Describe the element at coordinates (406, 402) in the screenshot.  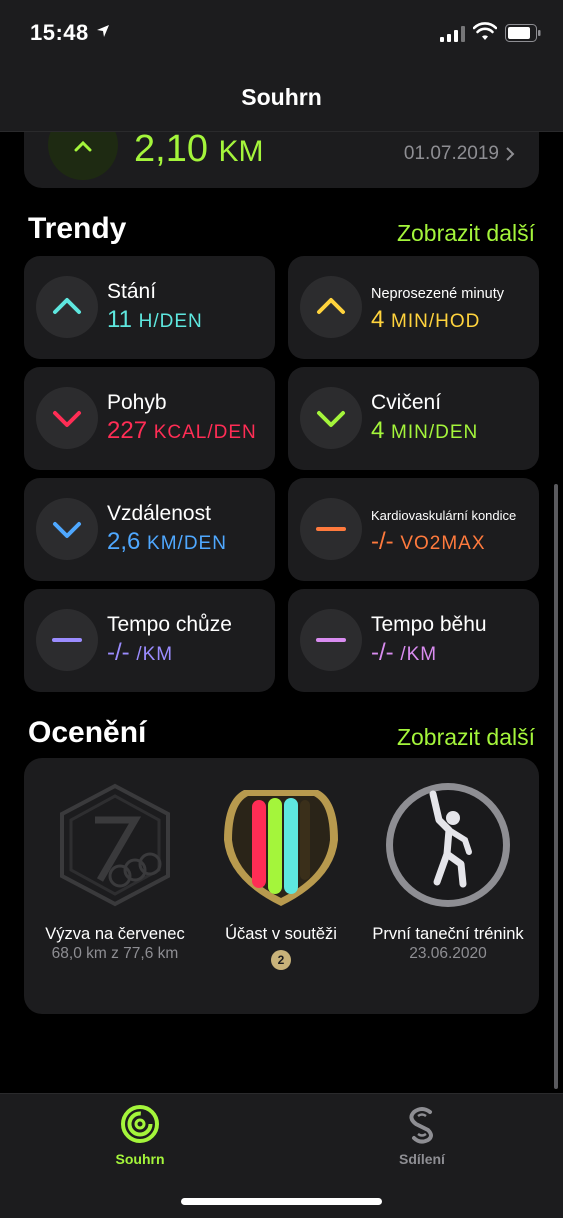
I see `trend-label: Cvičení` at that location.